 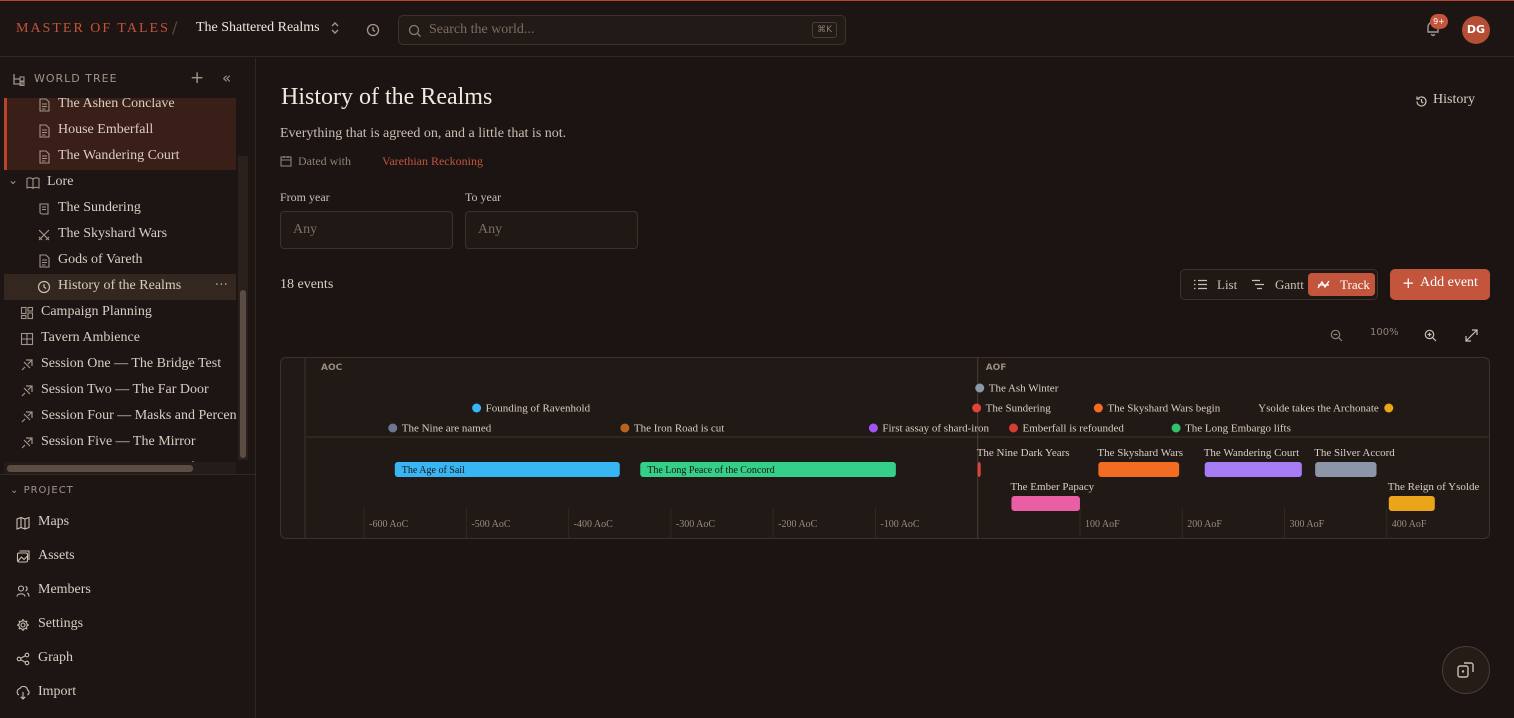 What do you see at coordinates (551, 230) in the screenshot?
I see `to-year-input: Any` at bounding box center [551, 230].